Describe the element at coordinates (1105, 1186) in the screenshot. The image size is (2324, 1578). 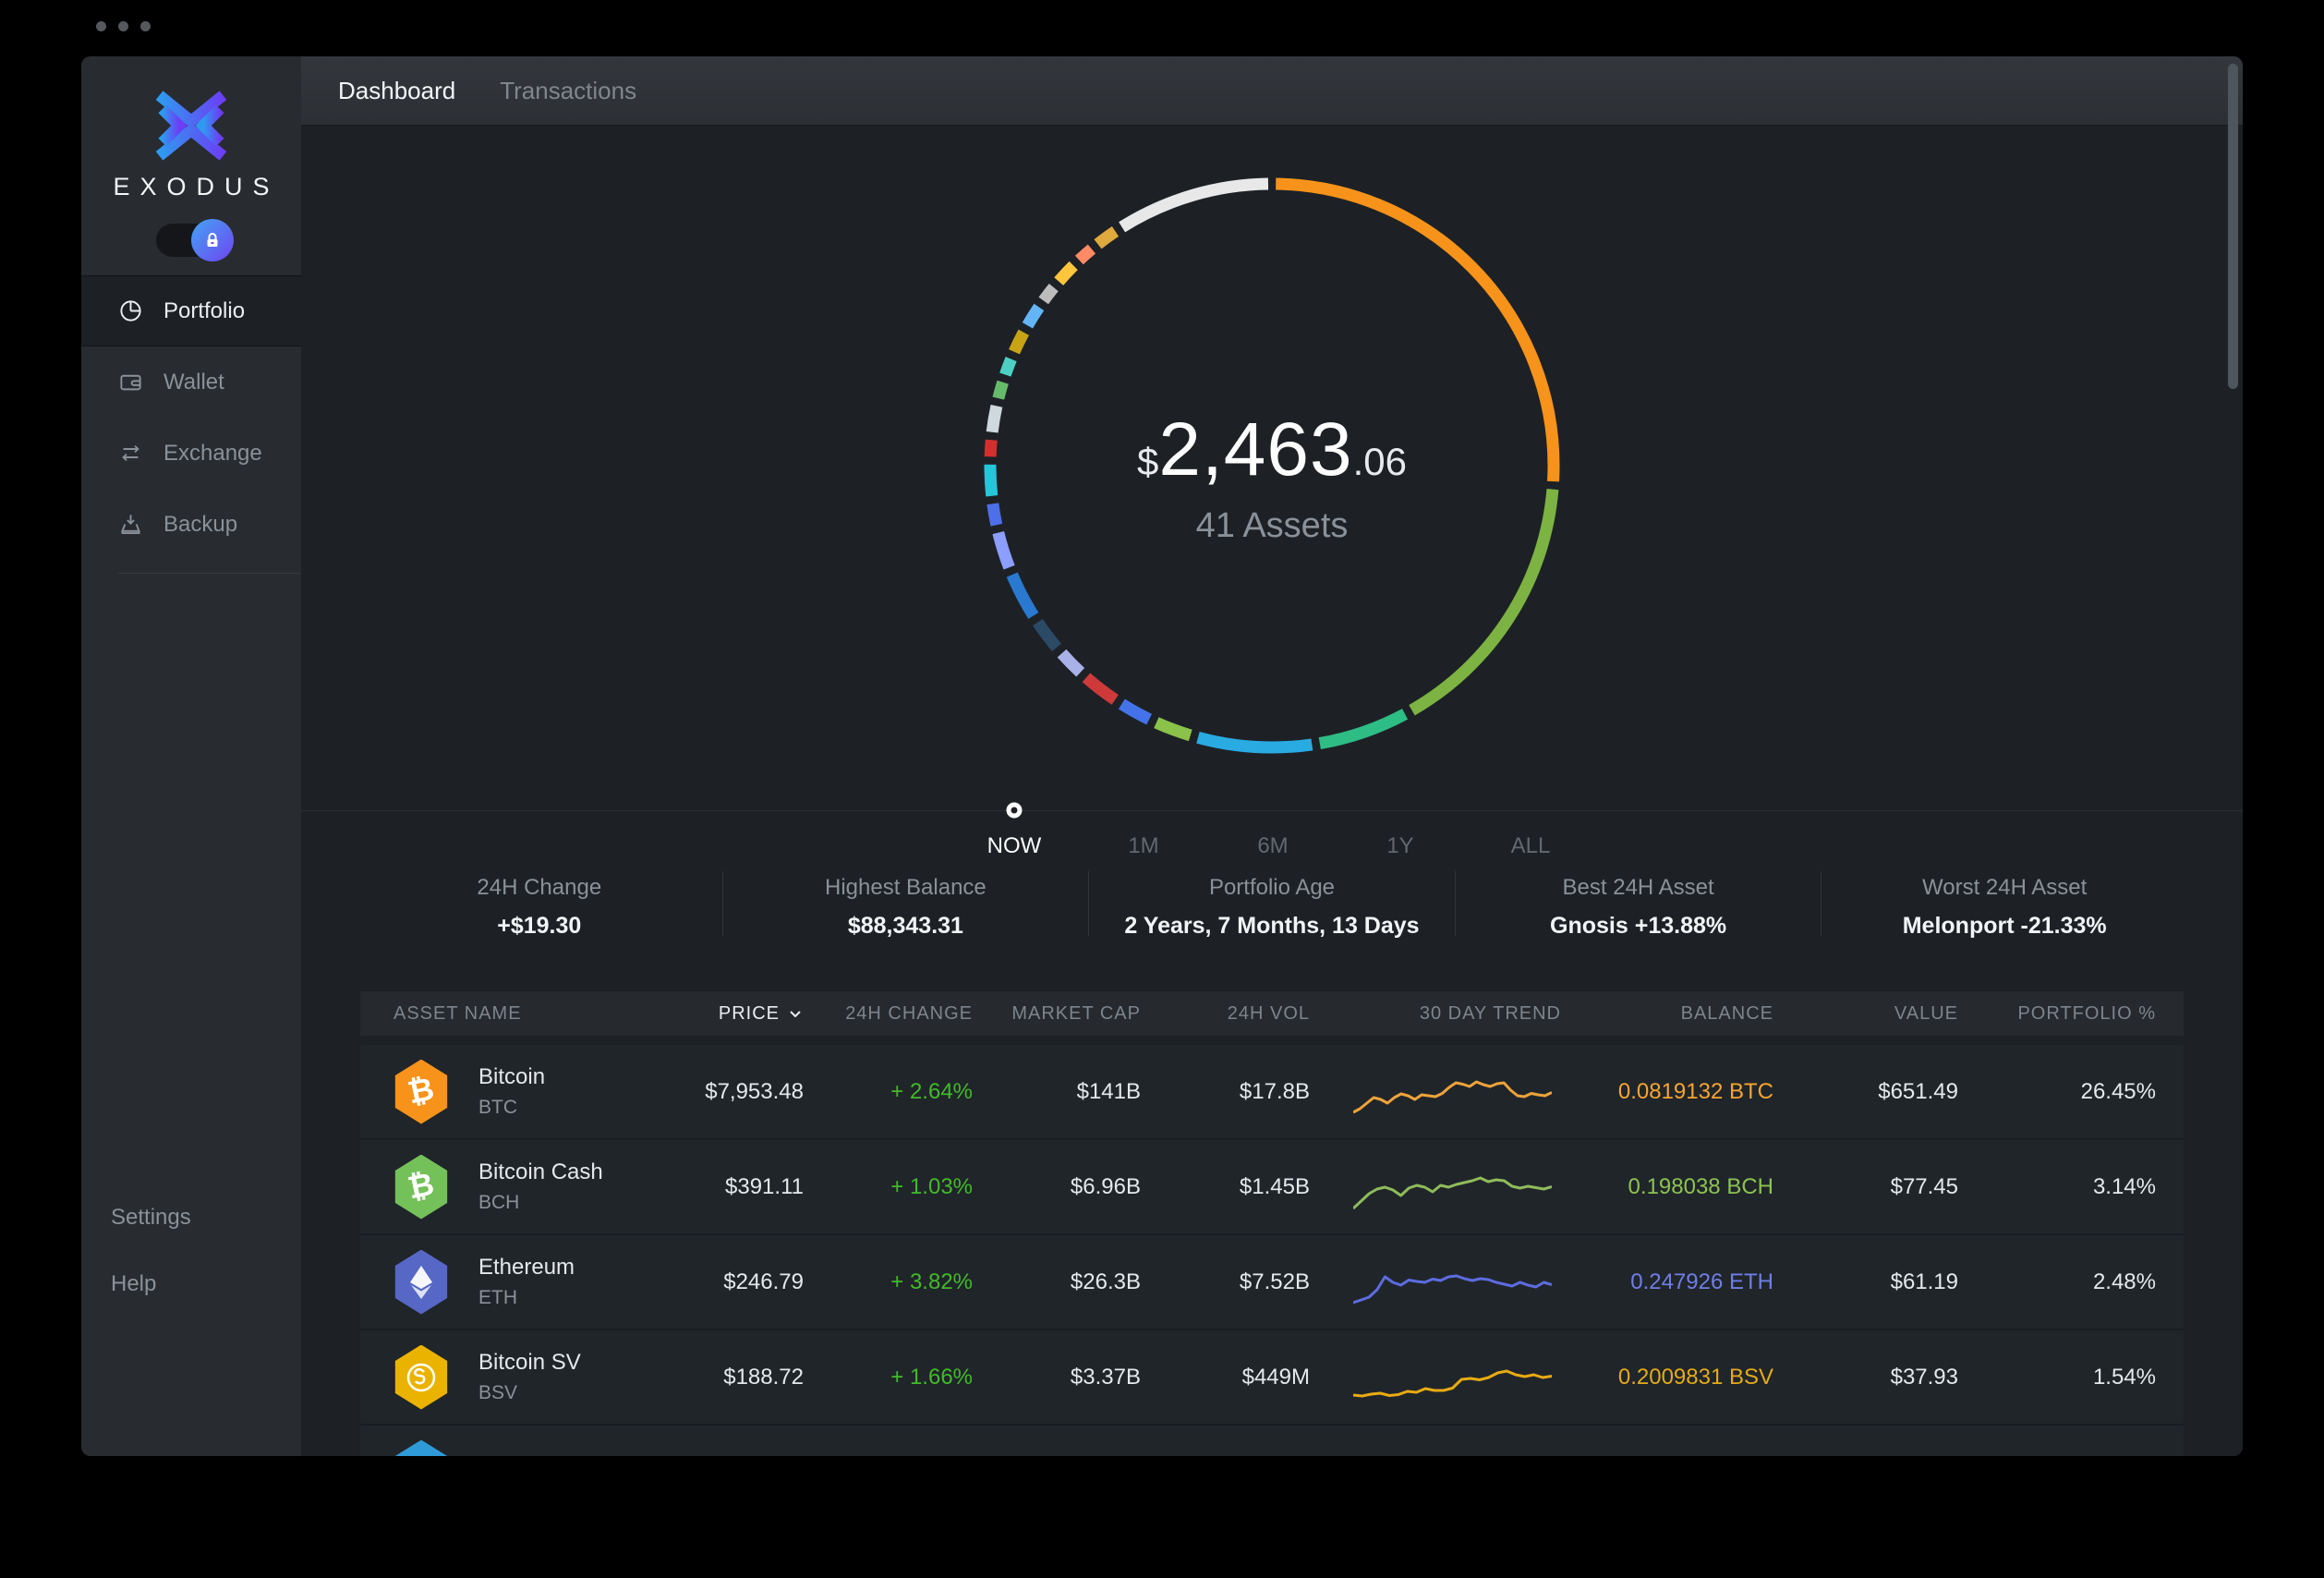
I see `market-cap-cell: $6.96B` at that location.